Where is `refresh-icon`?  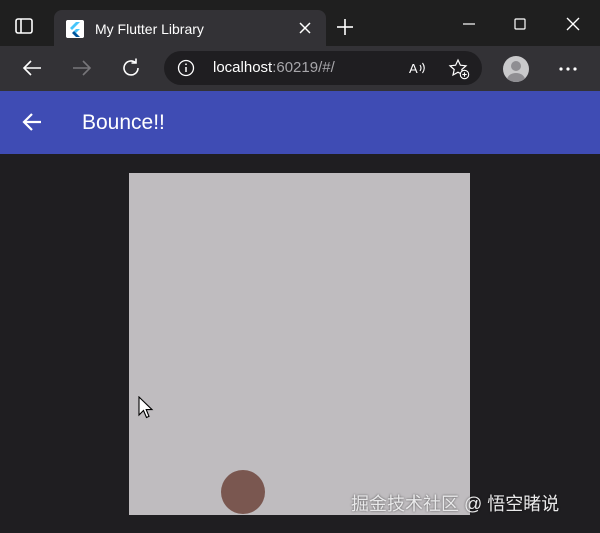
refresh-icon is located at coordinates (131, 68).